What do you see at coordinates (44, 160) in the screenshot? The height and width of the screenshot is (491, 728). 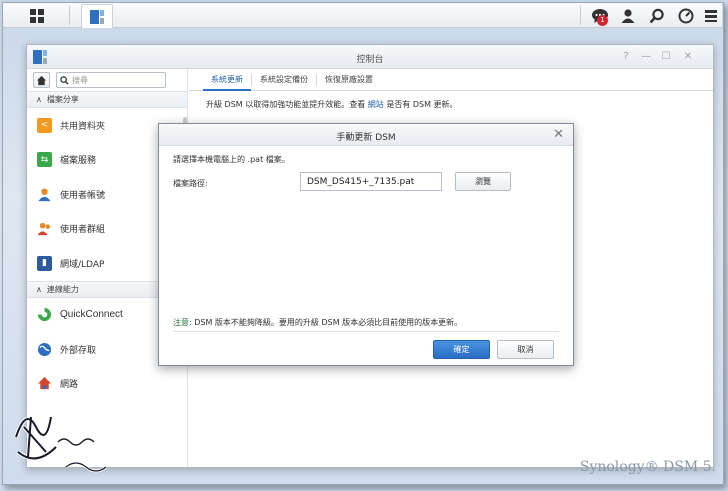 I see `file-services-icon: ⇆` at bounding box center [44, 160].